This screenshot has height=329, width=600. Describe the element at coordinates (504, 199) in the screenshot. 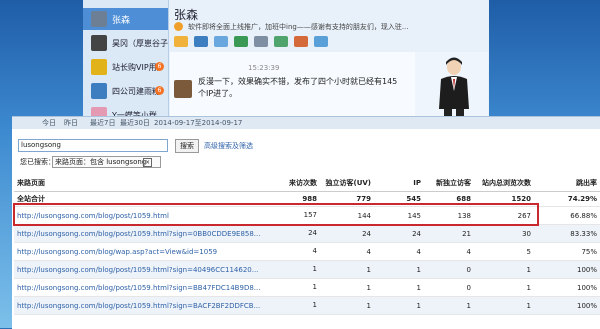

I see `table-cell: 1520` at that location.